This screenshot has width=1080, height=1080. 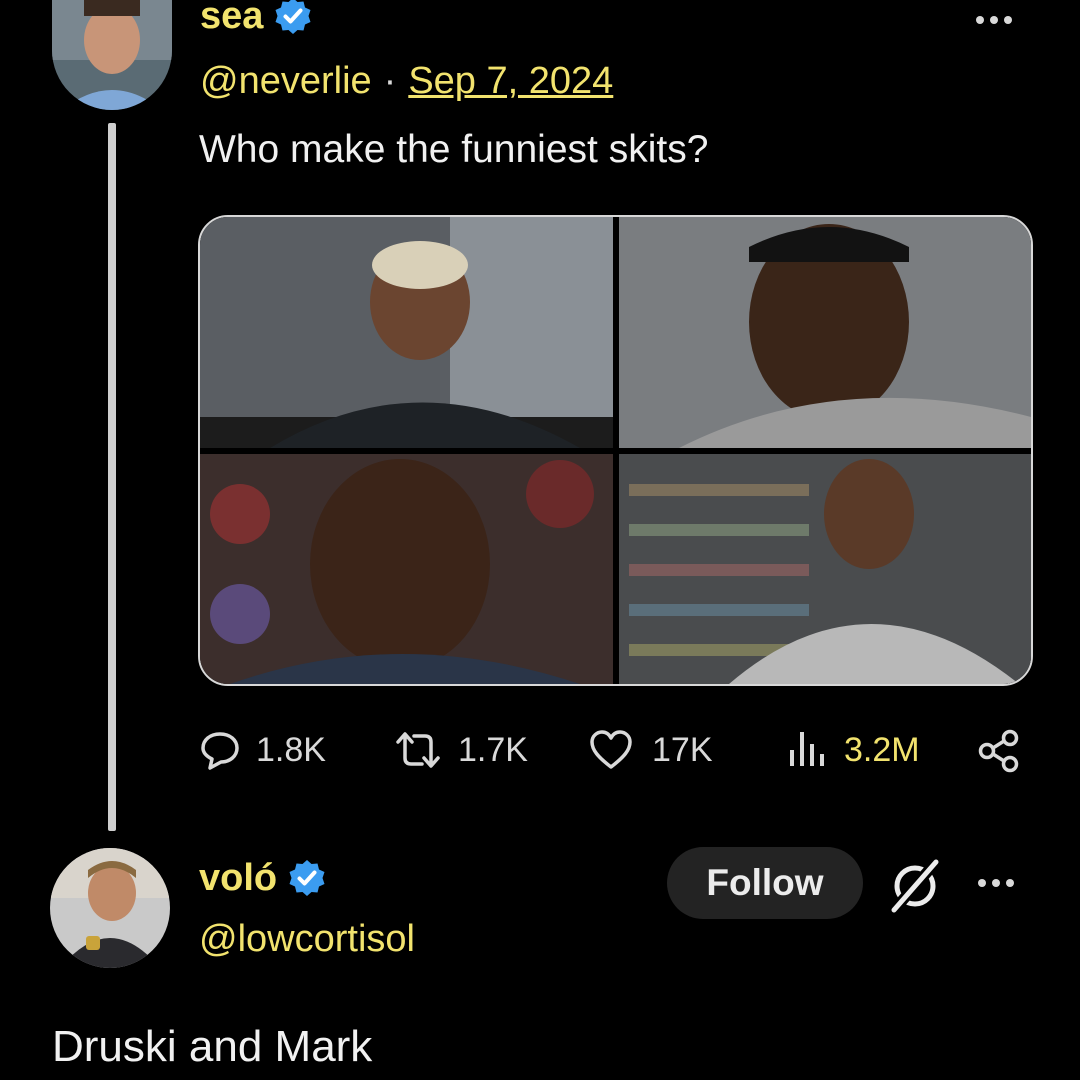 I want to click on views-action: 3.2M, so click(x=853, y=750).